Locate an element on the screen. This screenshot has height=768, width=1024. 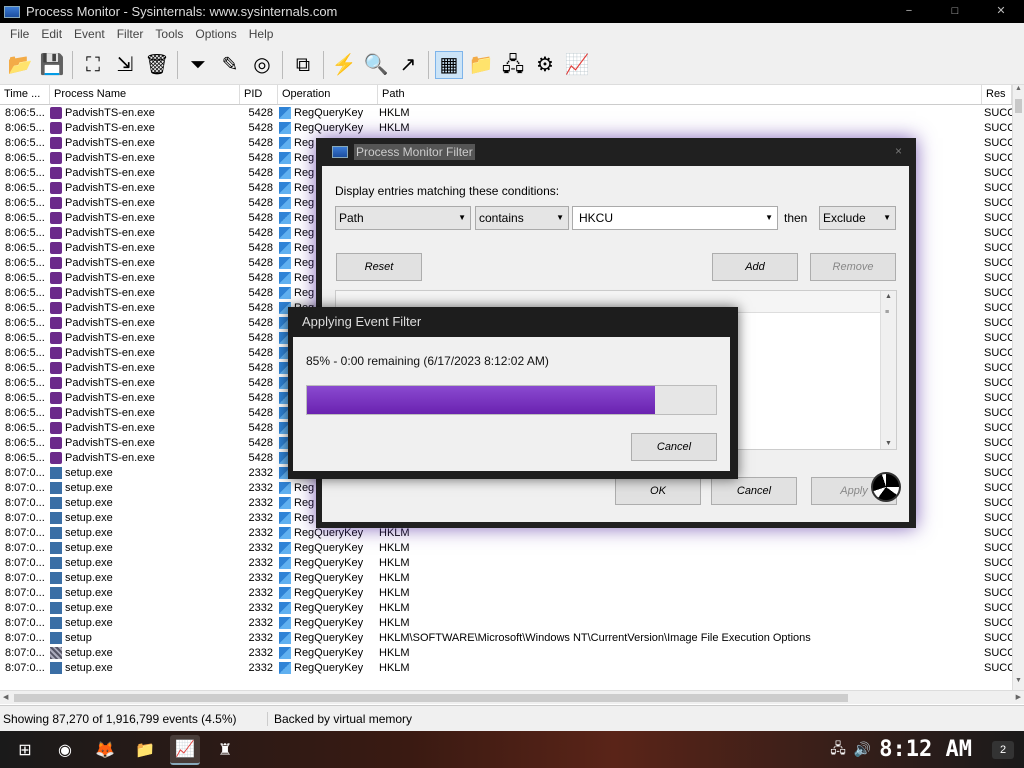
filter-ok-button: OK is located at coordinates (658, 491).